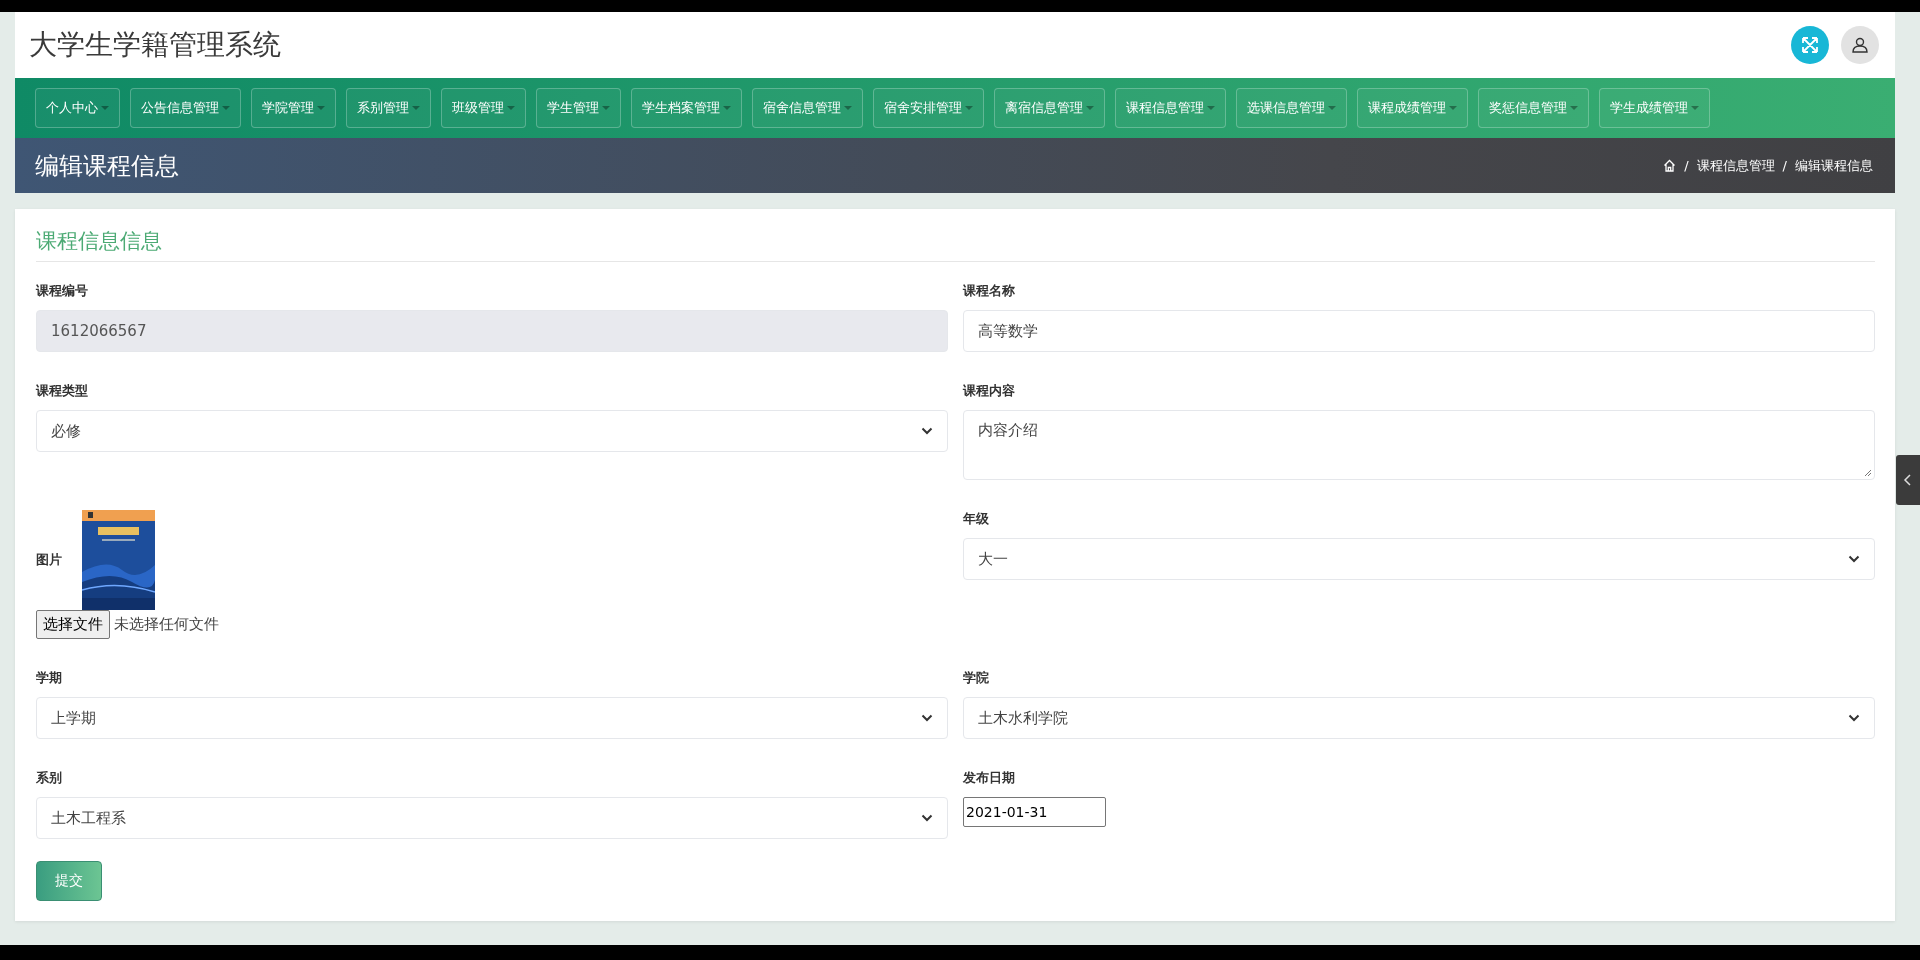 The width and height of the screenshot is (1920, 960). What do you see at coordinates (185, 108) in the screenshot?
I see `nav-menu-button: 公告信息管理` at bounding box center [185, 108].